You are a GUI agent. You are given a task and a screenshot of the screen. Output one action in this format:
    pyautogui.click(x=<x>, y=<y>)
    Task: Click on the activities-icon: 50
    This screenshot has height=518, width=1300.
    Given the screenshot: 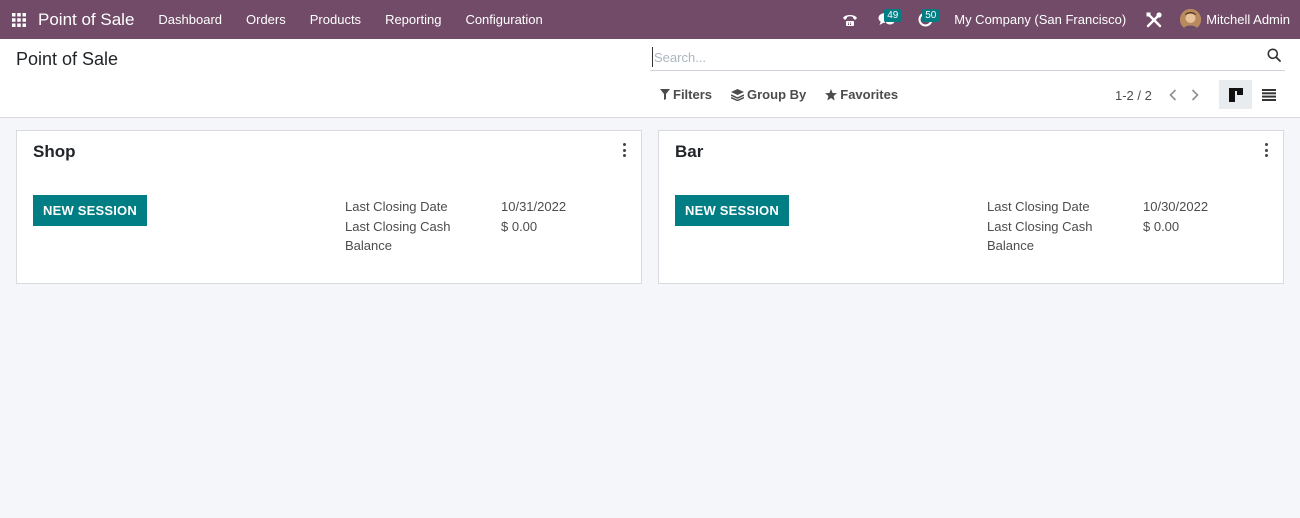 What is the action you would take?
    pyautogui.click(x=925, y=19)
    